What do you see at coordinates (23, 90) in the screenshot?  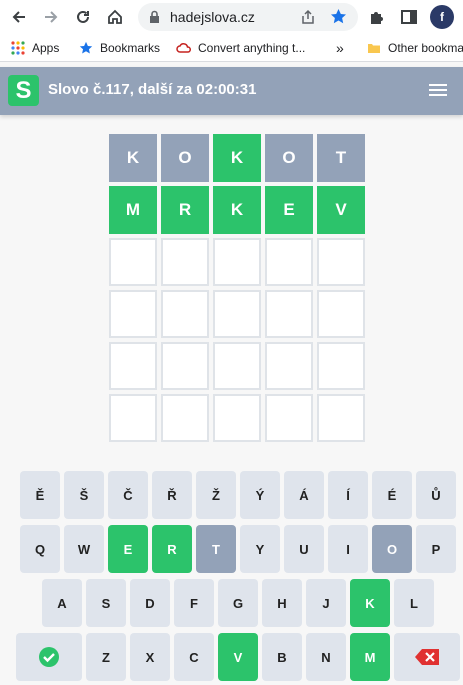 I see `app-logo: S` at bounding box center [23, 90].